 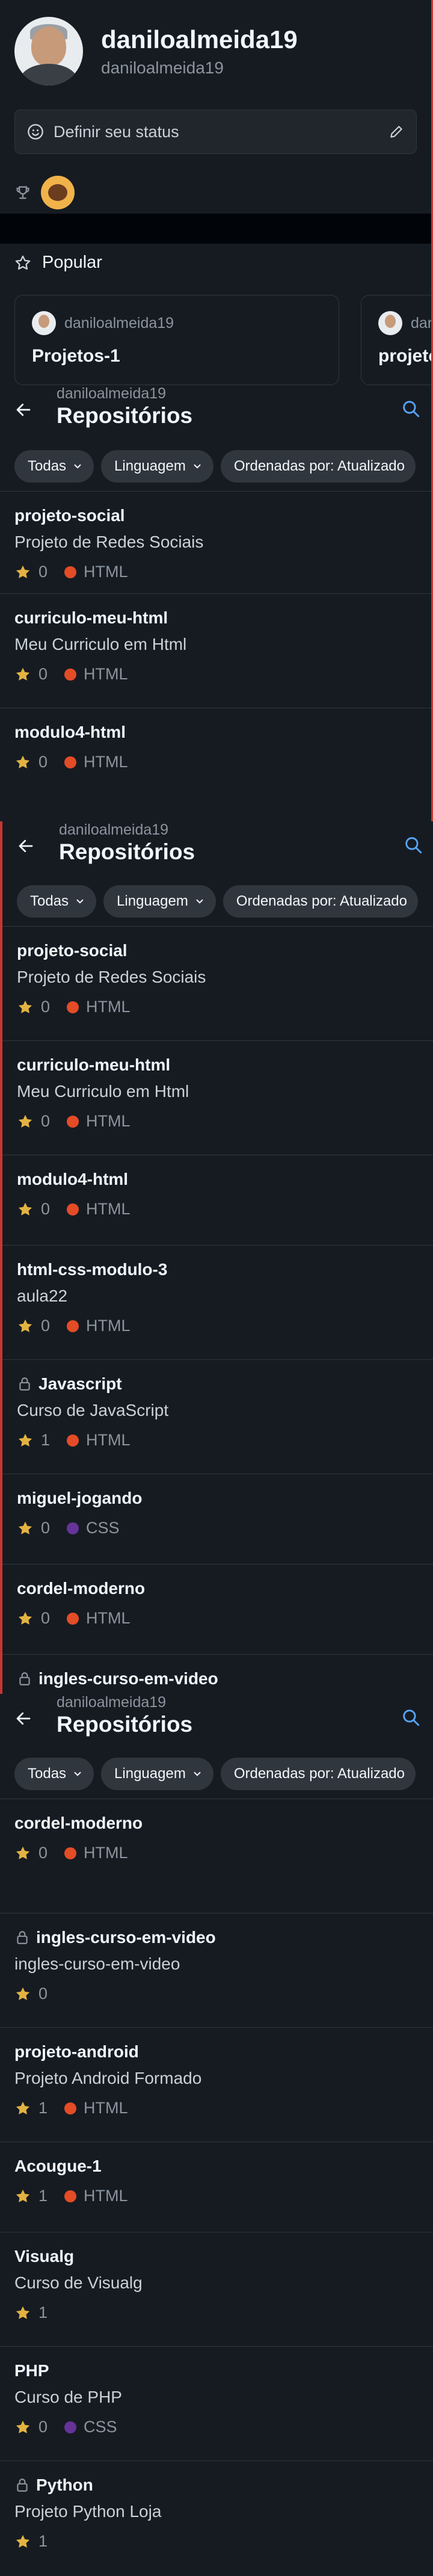 I want to click on filter-label: Ordenadas por: Atualizado, so click(x=319, y=1773).